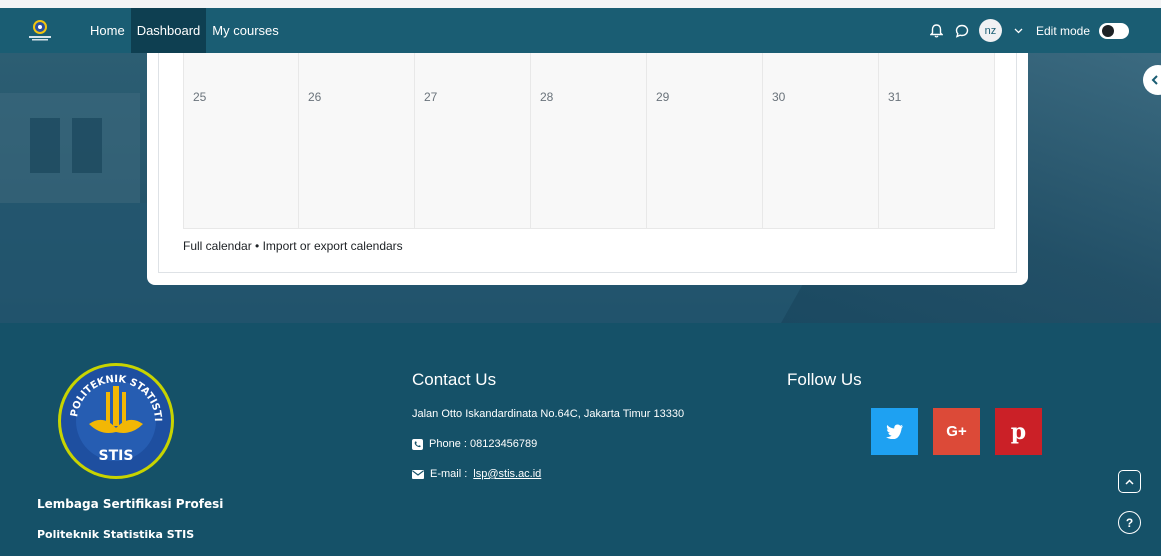 This screenshot has height=556, width=1161. What do you see at coordinates (357, 154) in the screenshot?
I see `calendar-day: 26` at bounding box center [357, 154].